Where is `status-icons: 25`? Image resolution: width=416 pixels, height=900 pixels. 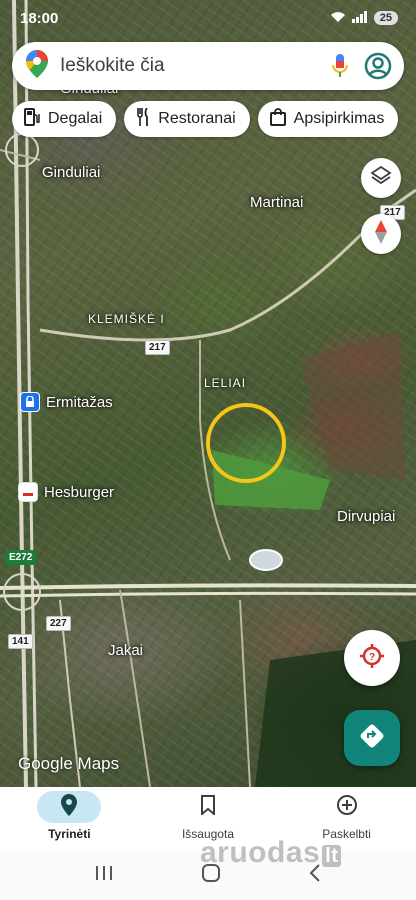
status-icons: 25 is located at coordinates (364, 18).